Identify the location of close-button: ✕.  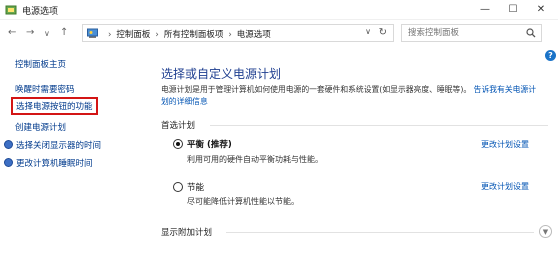
(541, 10).